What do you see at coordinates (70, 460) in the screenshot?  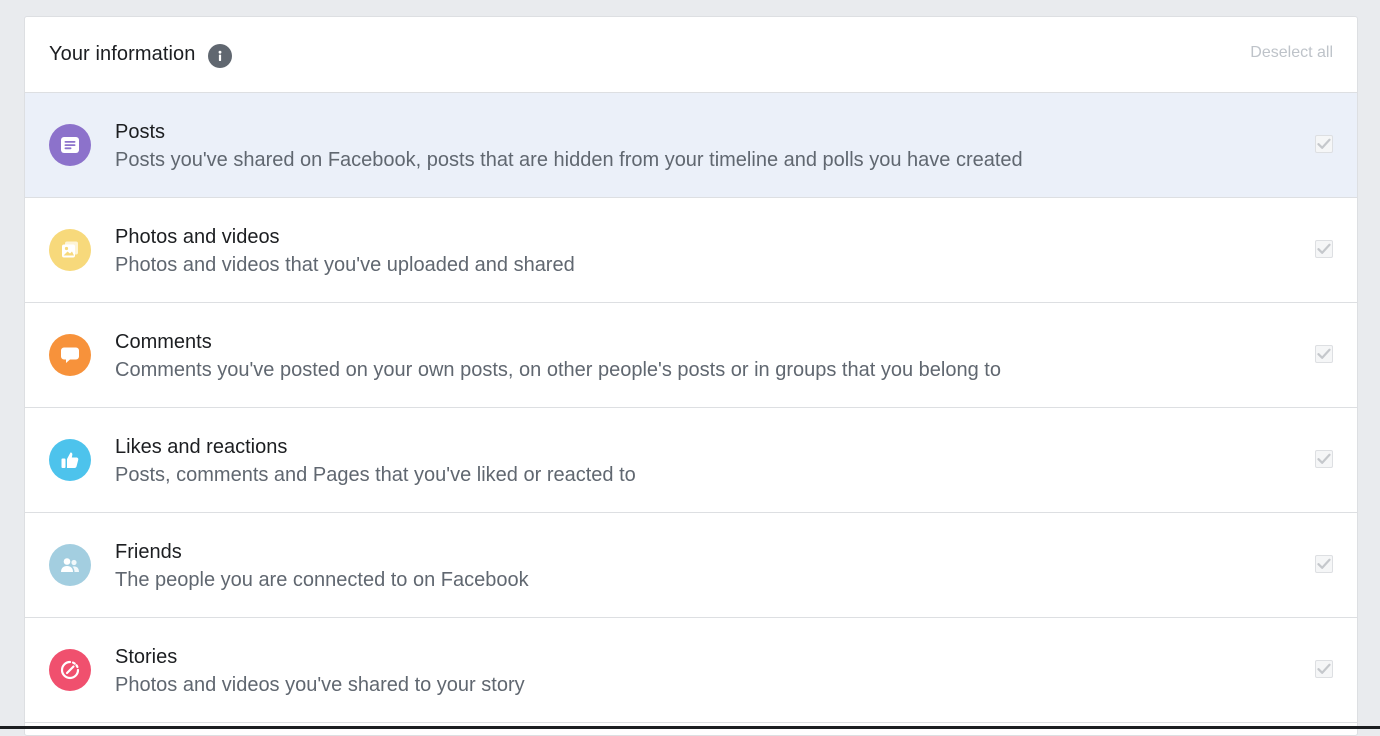 I see `thumbs-up-icon` at bounding box center [70, 460].